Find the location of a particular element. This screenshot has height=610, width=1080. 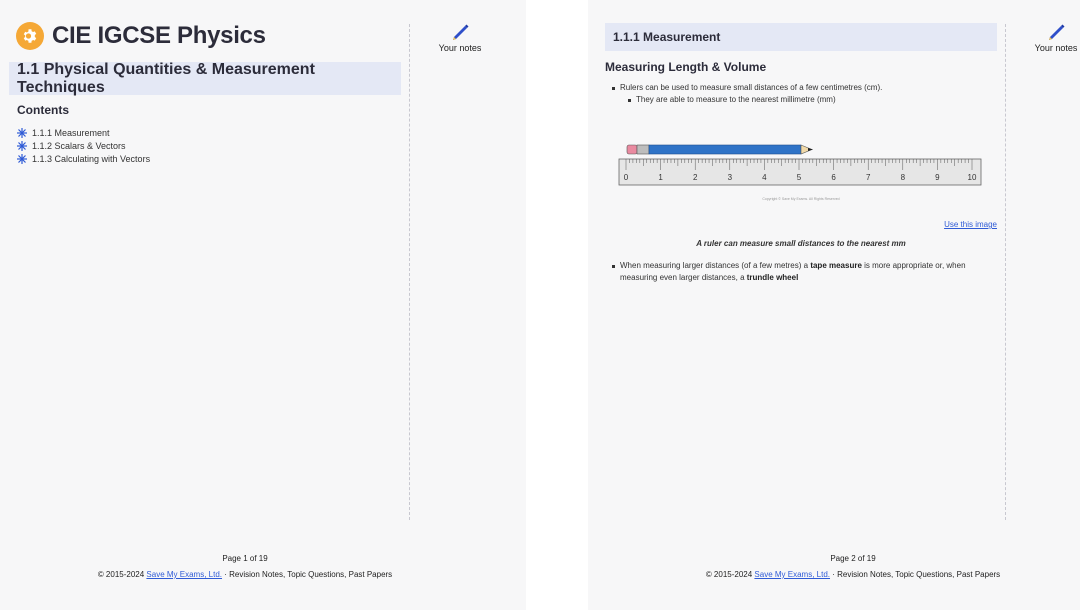

contents-item-label: 1.1.2 Scalars & Vectors is located at coordinates (79, 145).